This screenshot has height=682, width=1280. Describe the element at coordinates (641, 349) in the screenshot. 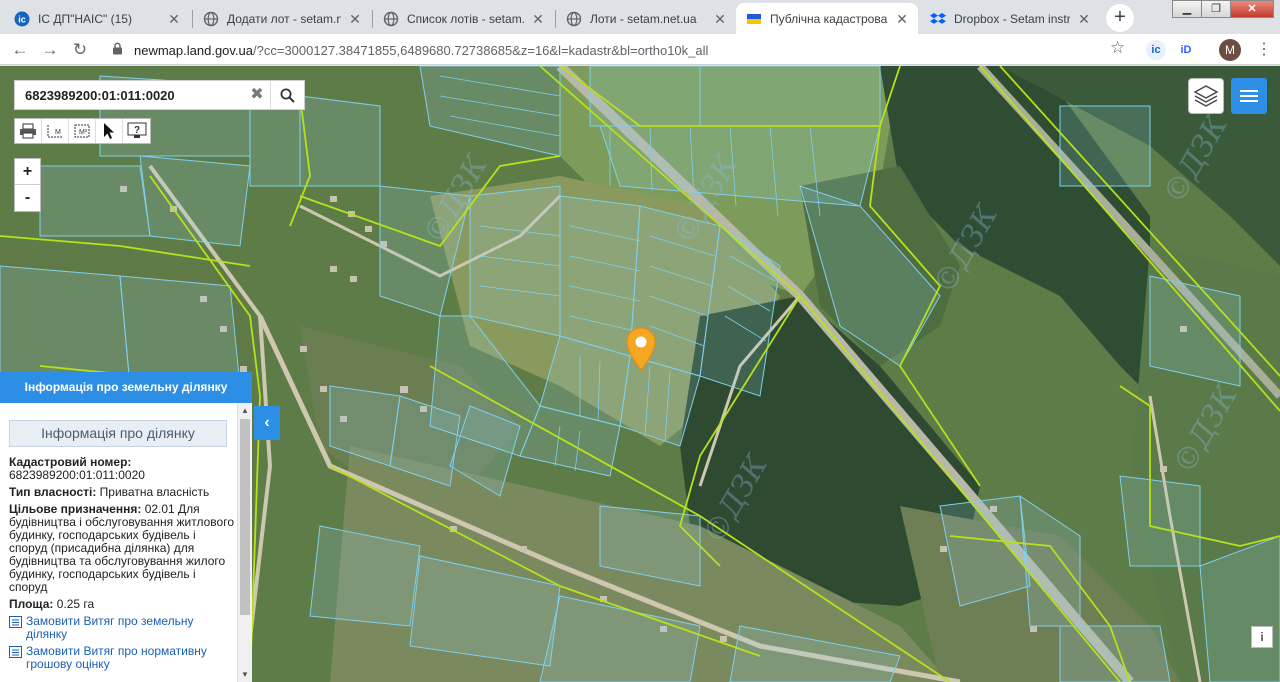

I see `location-marker-icon` at that location.